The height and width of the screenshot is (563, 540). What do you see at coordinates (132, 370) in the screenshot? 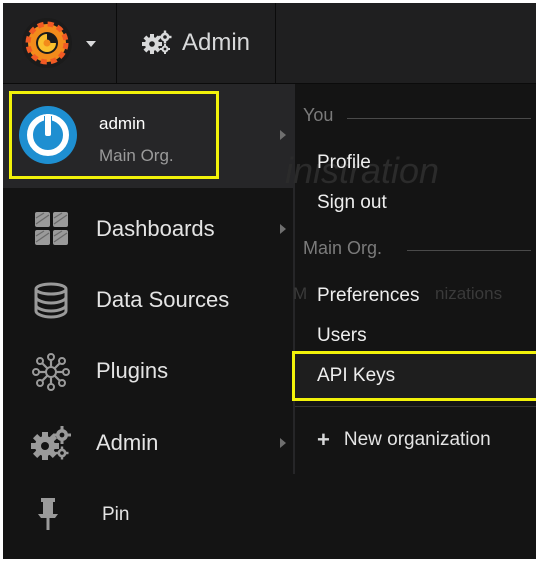
I see `sidebar-item-label: Plugins` at bounding box center [132, 370].